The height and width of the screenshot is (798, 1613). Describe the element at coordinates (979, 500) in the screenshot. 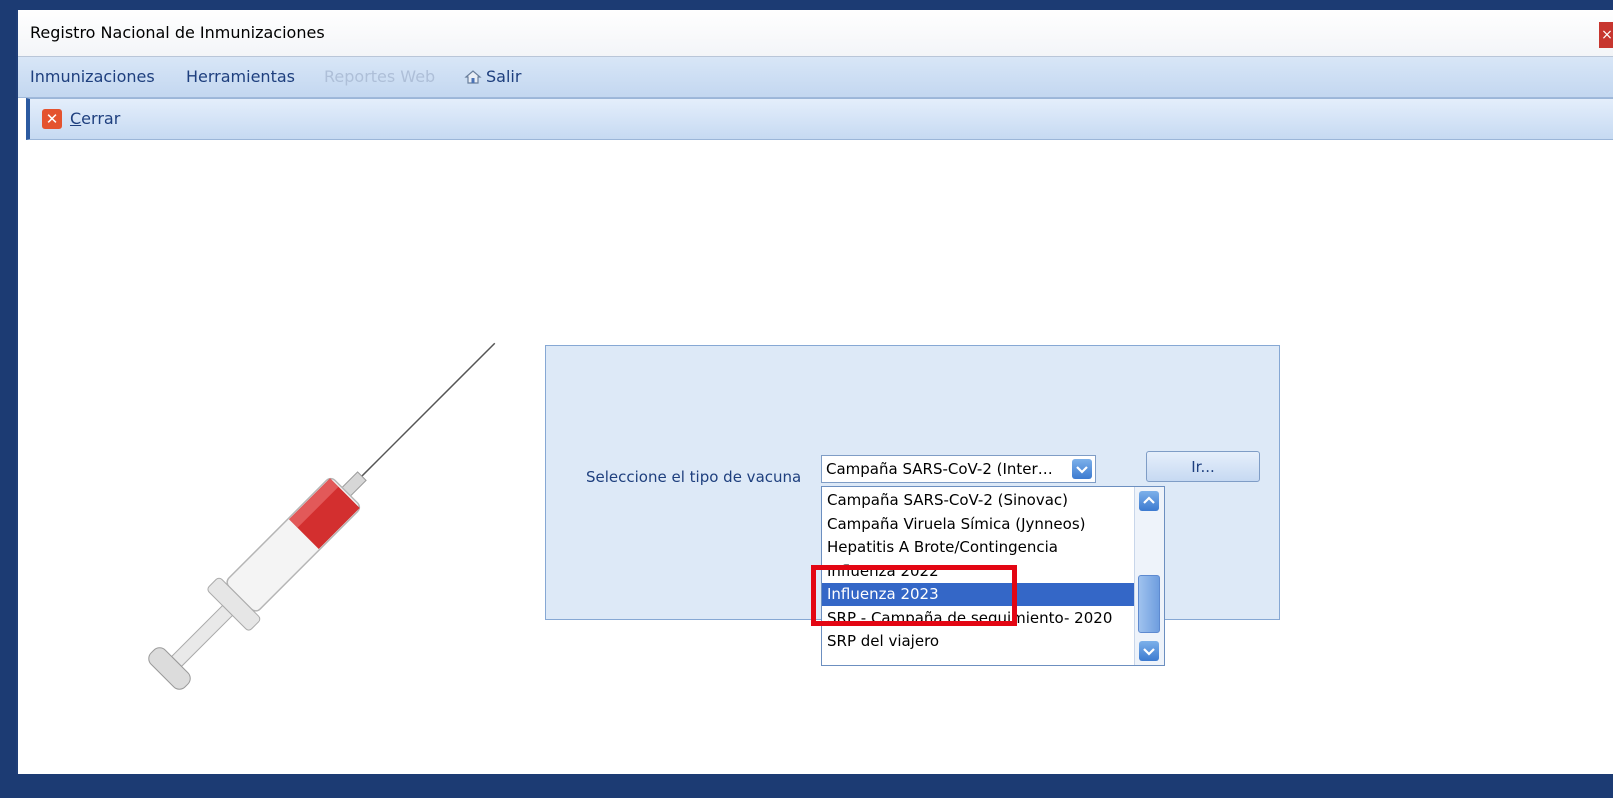

I see `list-item: Campaña SARS-CoV-2 (Sinovac)` at that location.